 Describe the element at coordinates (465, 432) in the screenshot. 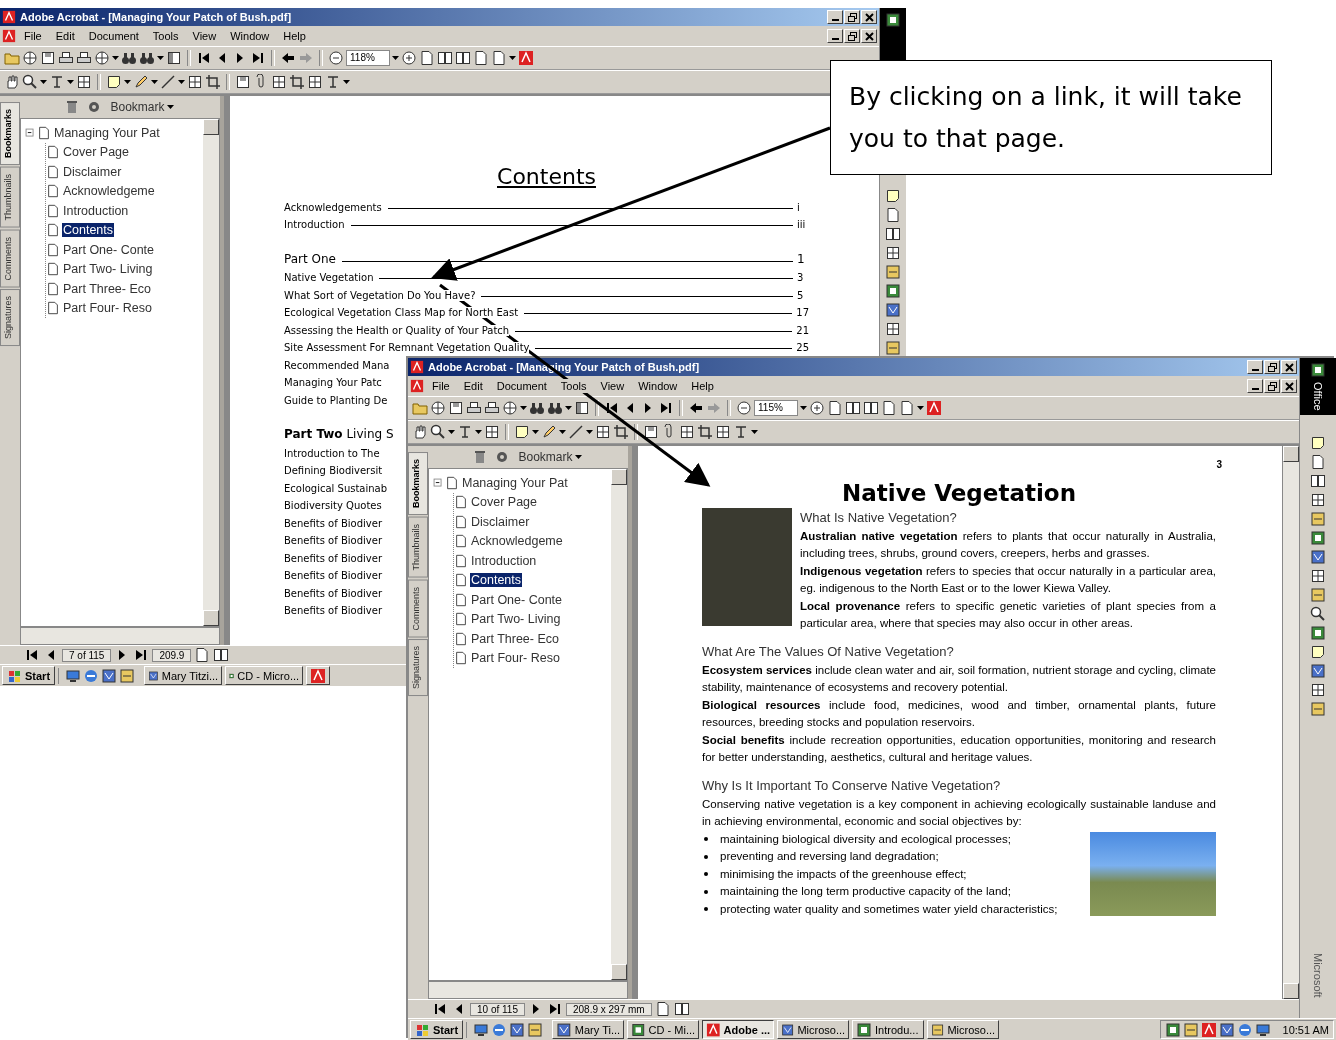

I see `text-select-icon` at that location.